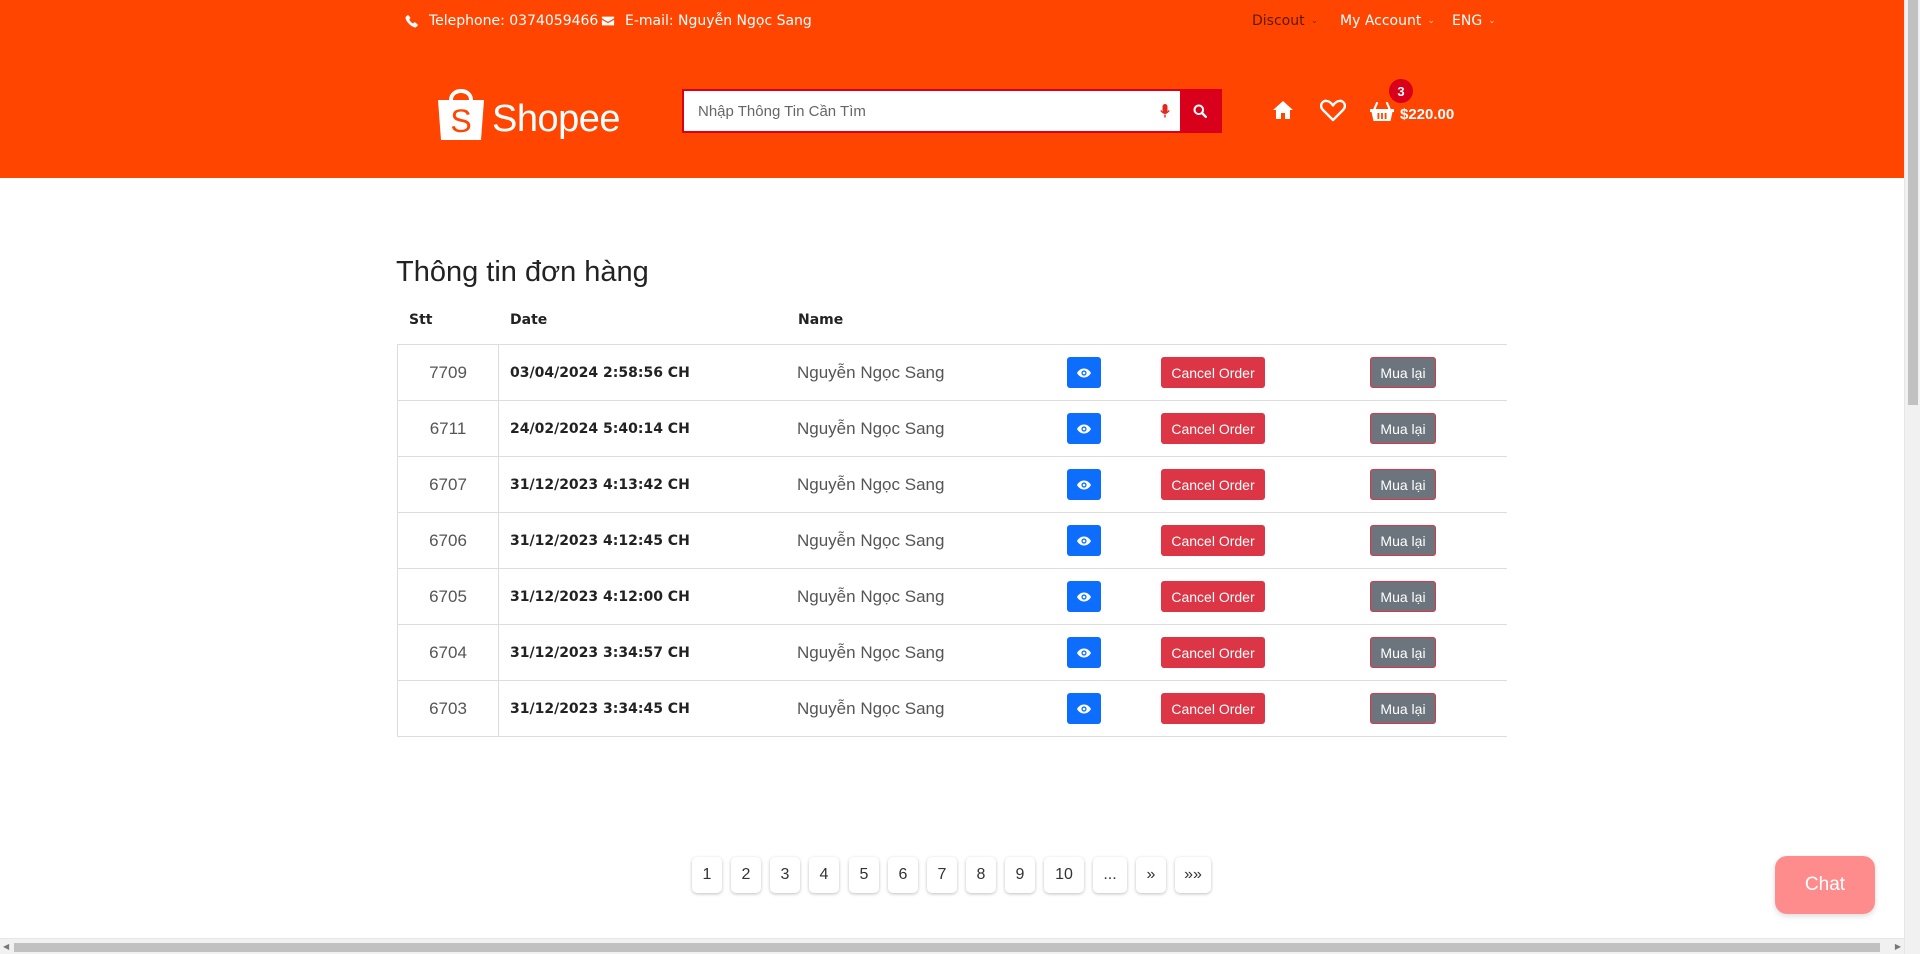  I want to click on order-date: 31/12/2023 3:34:45 CH, so click(600, 708).